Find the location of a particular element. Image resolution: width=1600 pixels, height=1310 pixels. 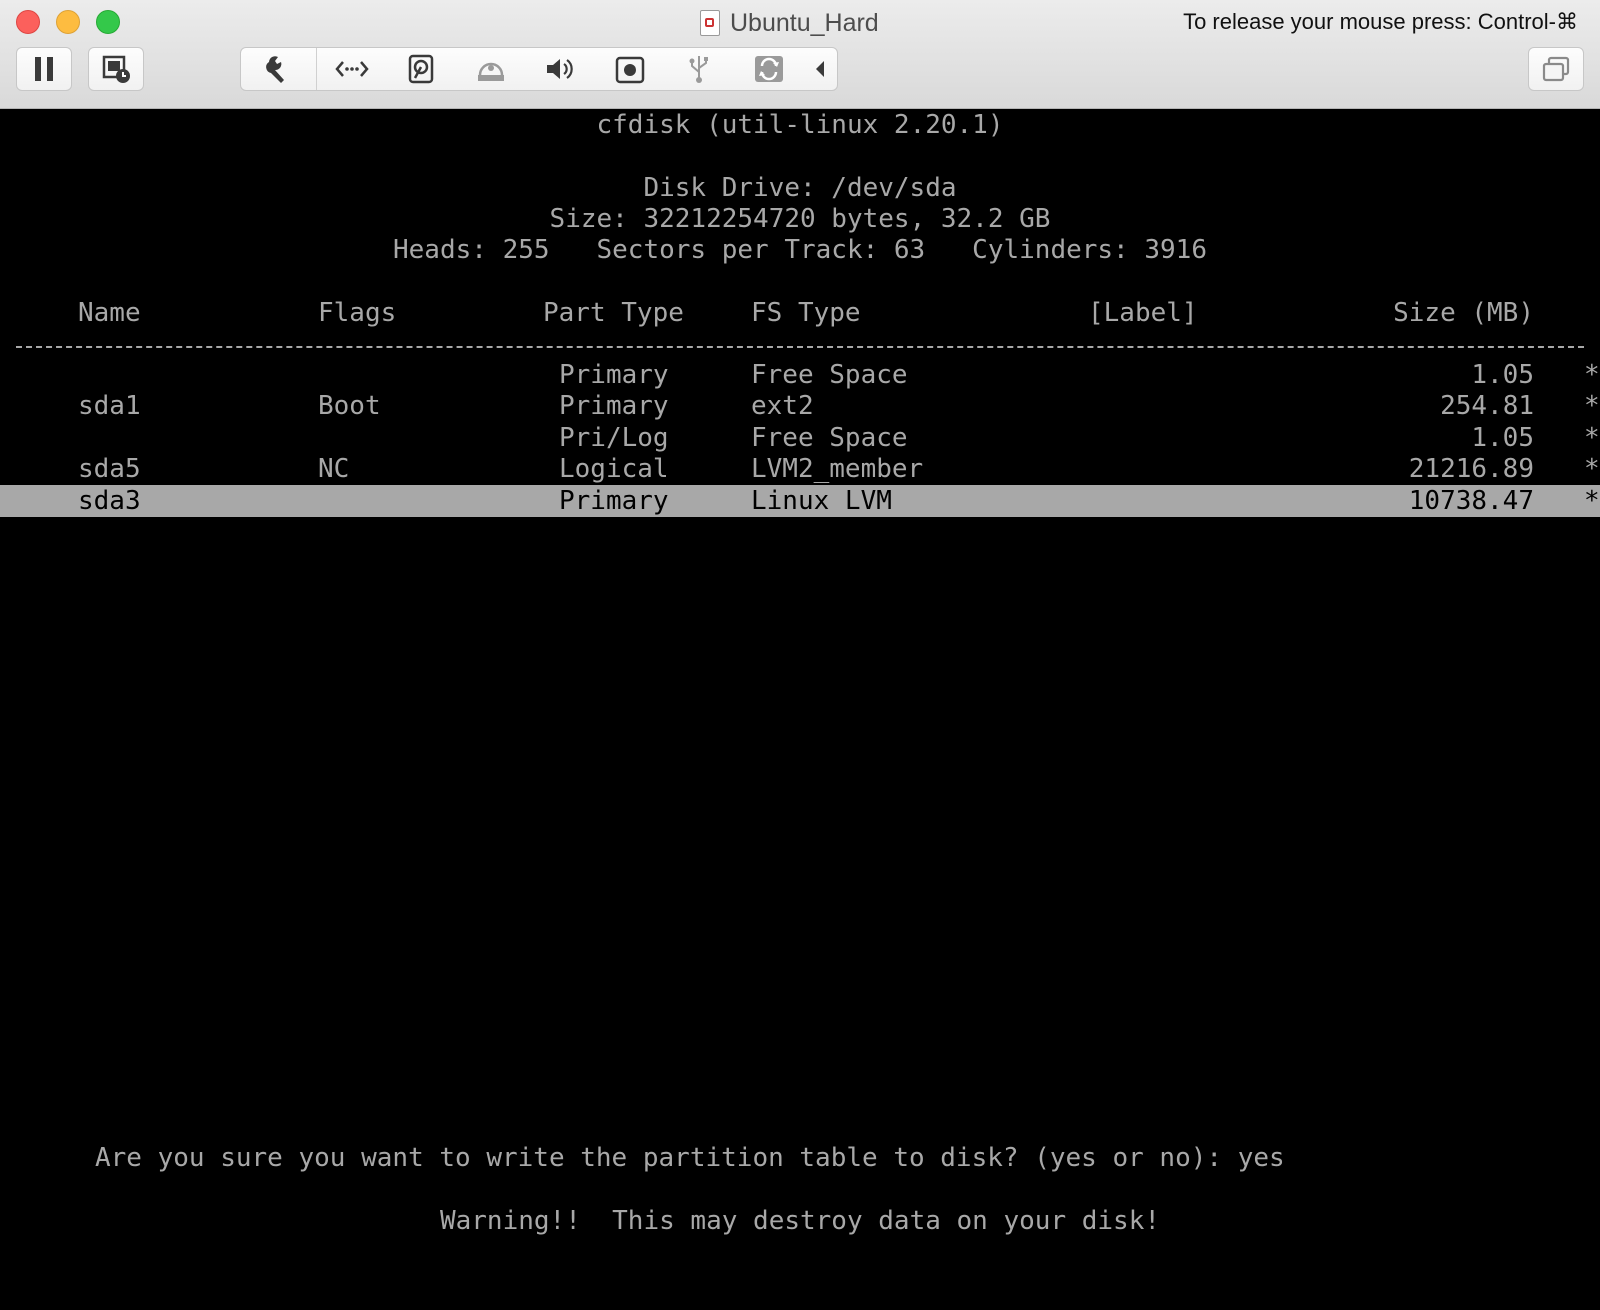

optical-drive-icon is located at coordinates (490, 71).